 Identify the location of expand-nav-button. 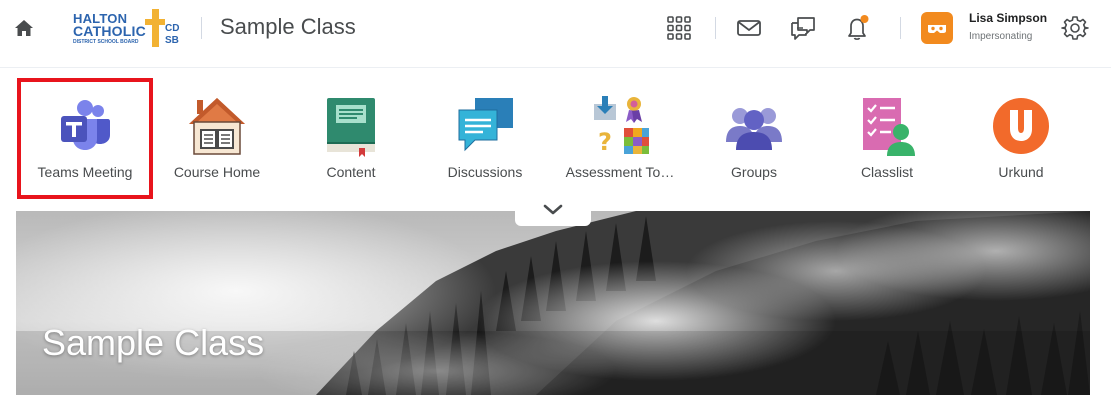
(553, 211).